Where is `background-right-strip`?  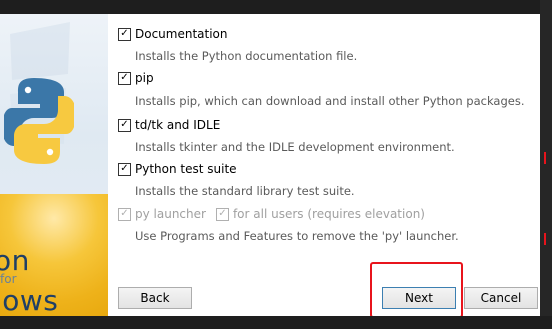 background-right-strip is located at coordinates (546, 164).